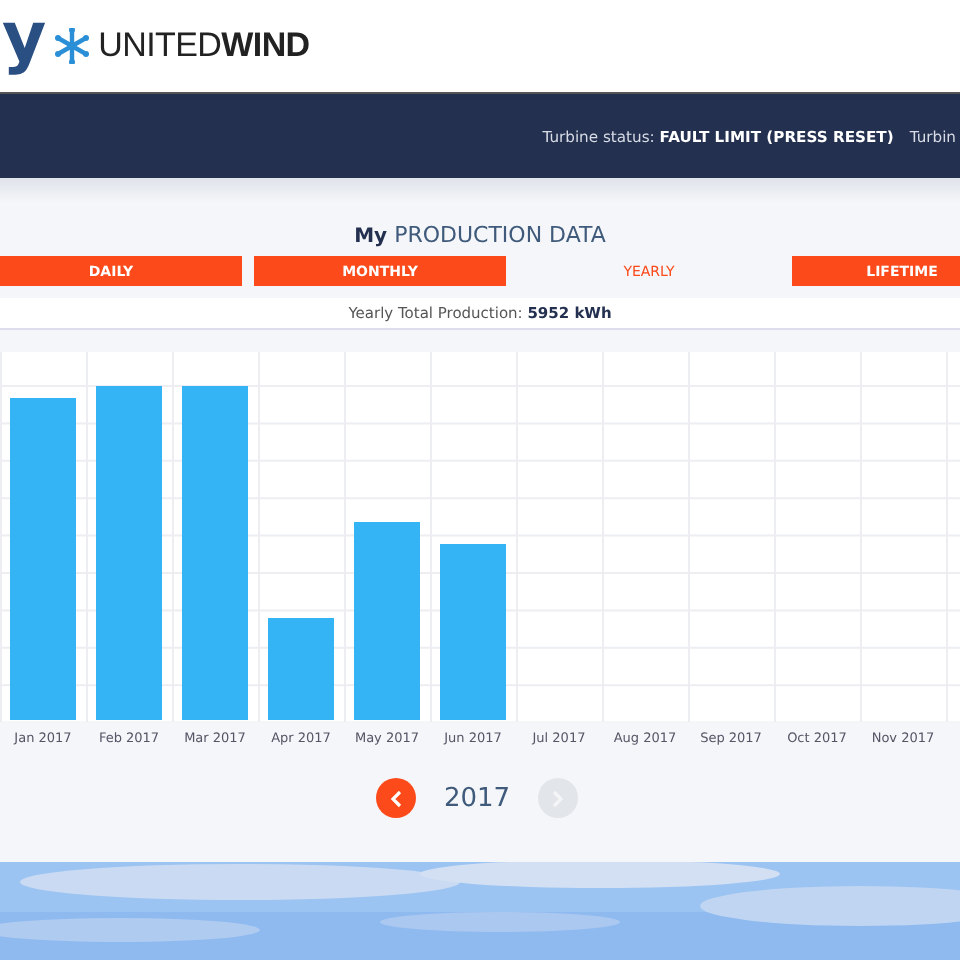 This screenshot has height=960, width=960. What do you see at coordinates (477, 798) in the screenshot?
I see `year-label: 2017` at bounding box center [477, 798].